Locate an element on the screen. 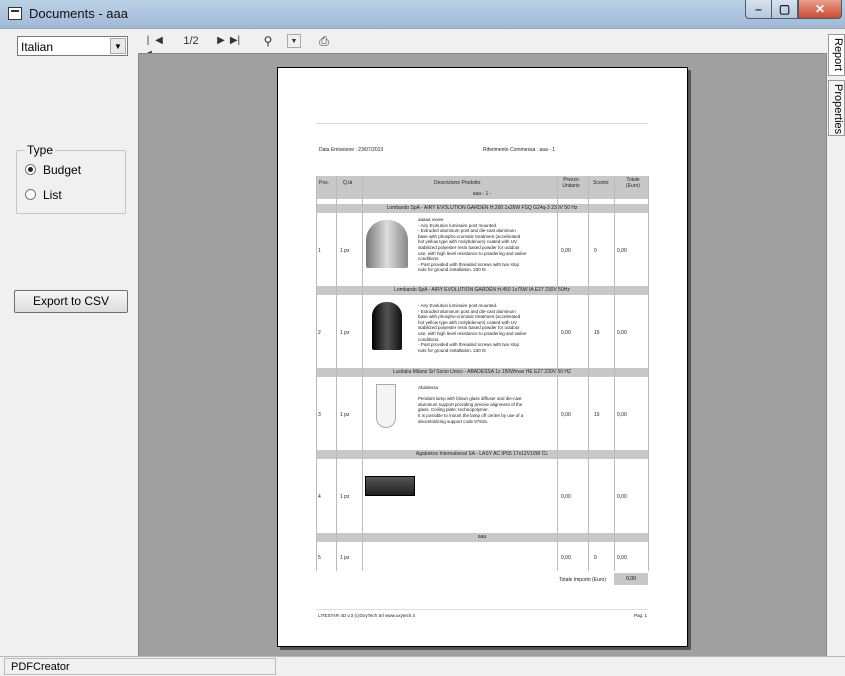 Image resolution: width=845 pixels, height=676 pixels. type-group: Type Budget List is located at coordinates (71, 178).